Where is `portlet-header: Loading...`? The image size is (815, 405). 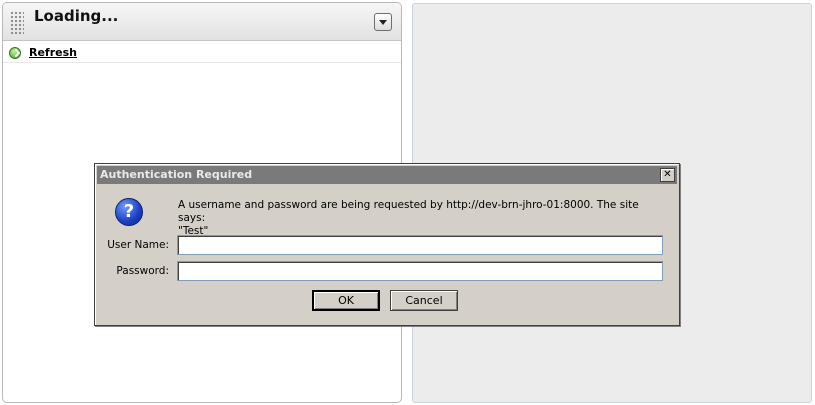 portlet-header: Loading... is located at coordinates (202, 22).